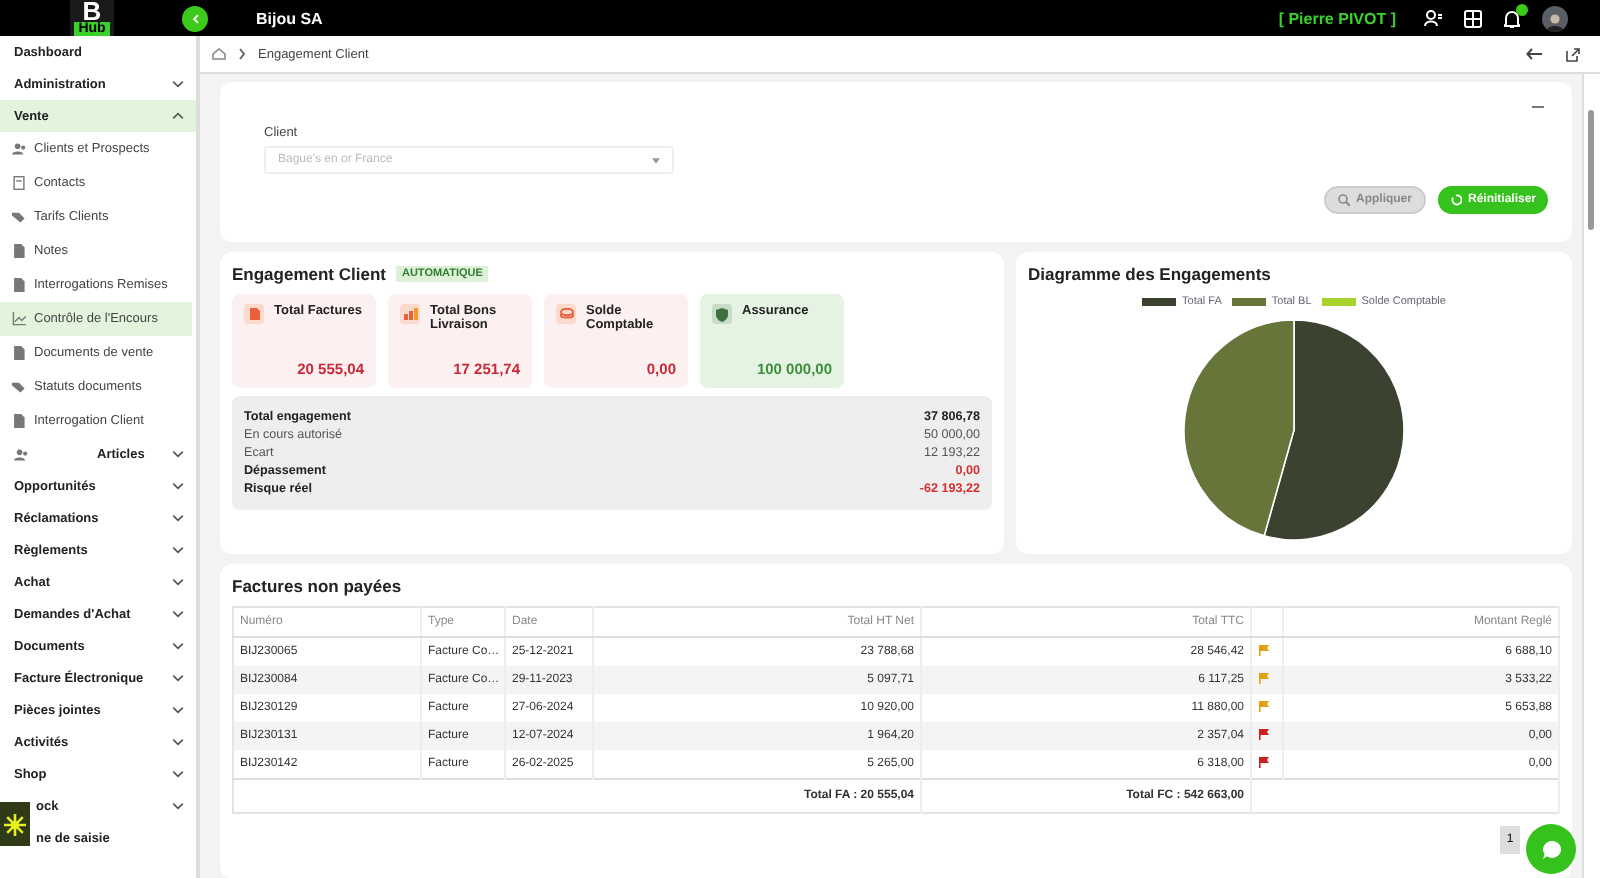  I want to click on back-arrow-icon, so click(1534, 54).